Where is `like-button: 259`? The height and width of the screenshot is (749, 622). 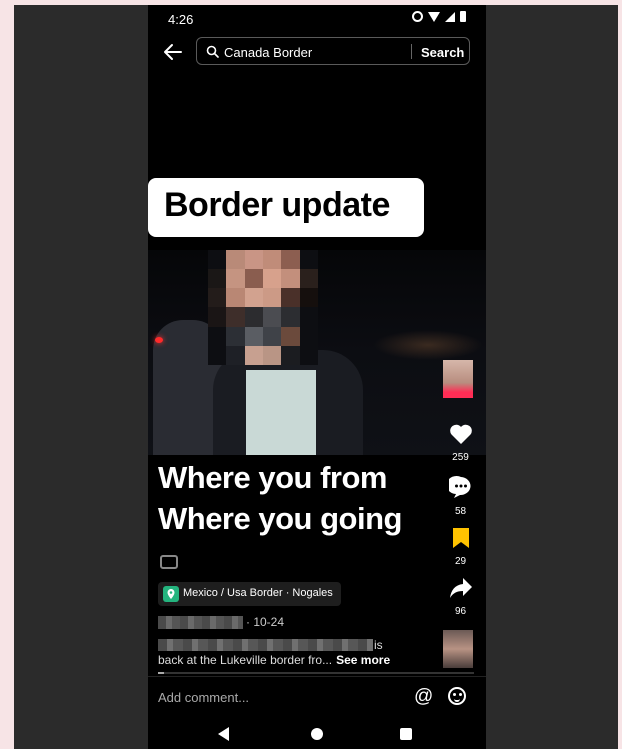
like-button: 259 is located at coordinates (460, 443).